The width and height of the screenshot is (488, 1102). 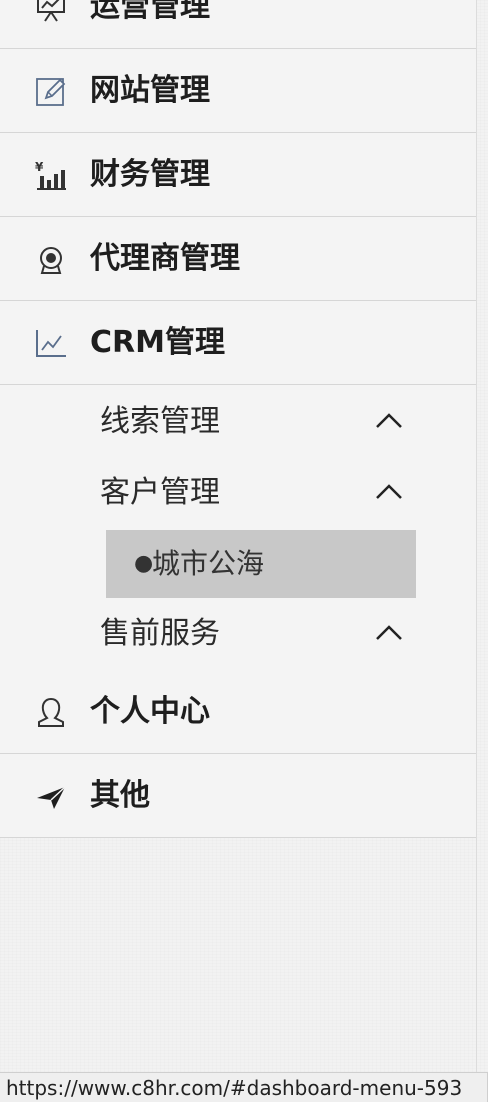 I want to click on link-status-bar: https://www.c8hr.com/#dashboard-menu-593, so click(x=244, y=1087).